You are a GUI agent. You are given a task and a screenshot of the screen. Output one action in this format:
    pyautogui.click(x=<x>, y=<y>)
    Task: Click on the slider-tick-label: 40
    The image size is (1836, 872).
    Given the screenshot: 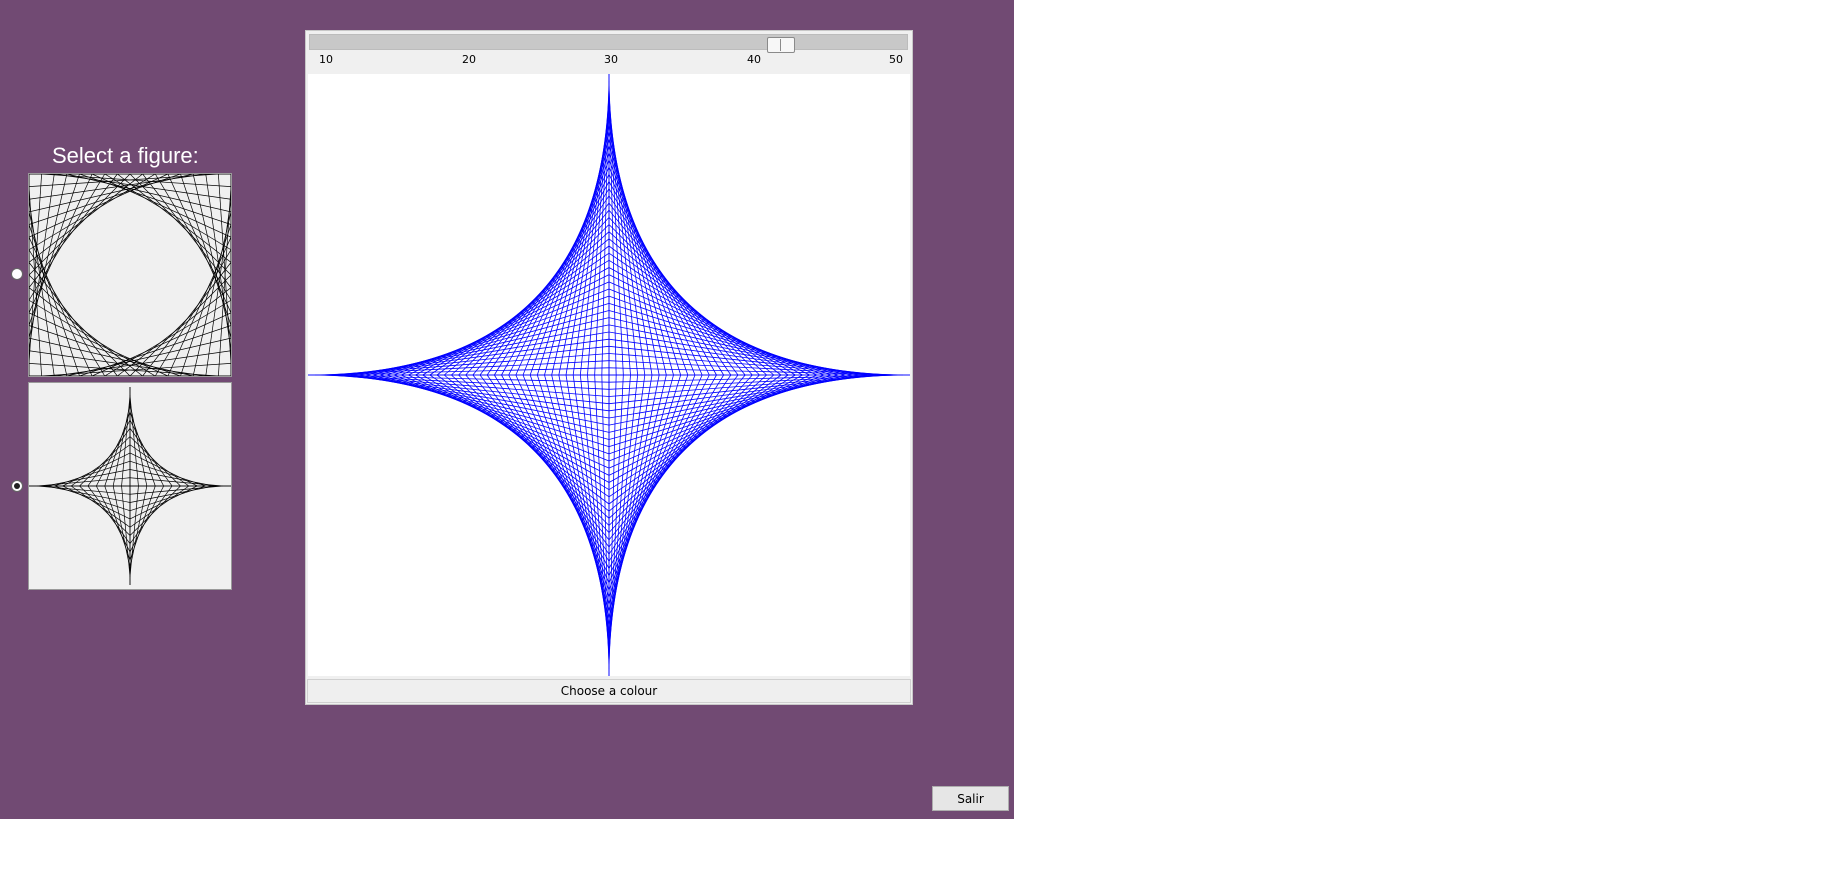 What is the action you would take?
    pyautogui.click(x=754, y=59)
    